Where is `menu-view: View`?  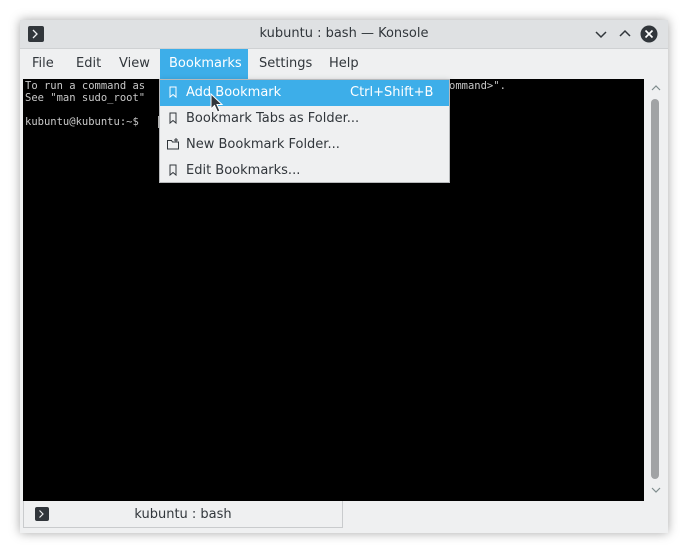 menu-view: View is located at coordinates (134, 64).